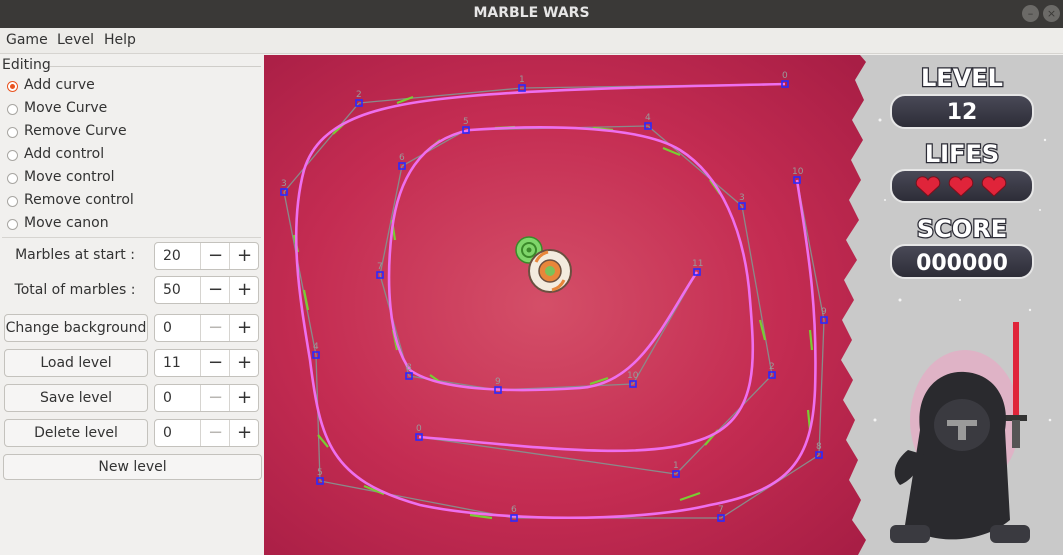  Describe the element at coordinates (962, 154) in the screenshot. I see `lifes-title: LIFES` at that location.